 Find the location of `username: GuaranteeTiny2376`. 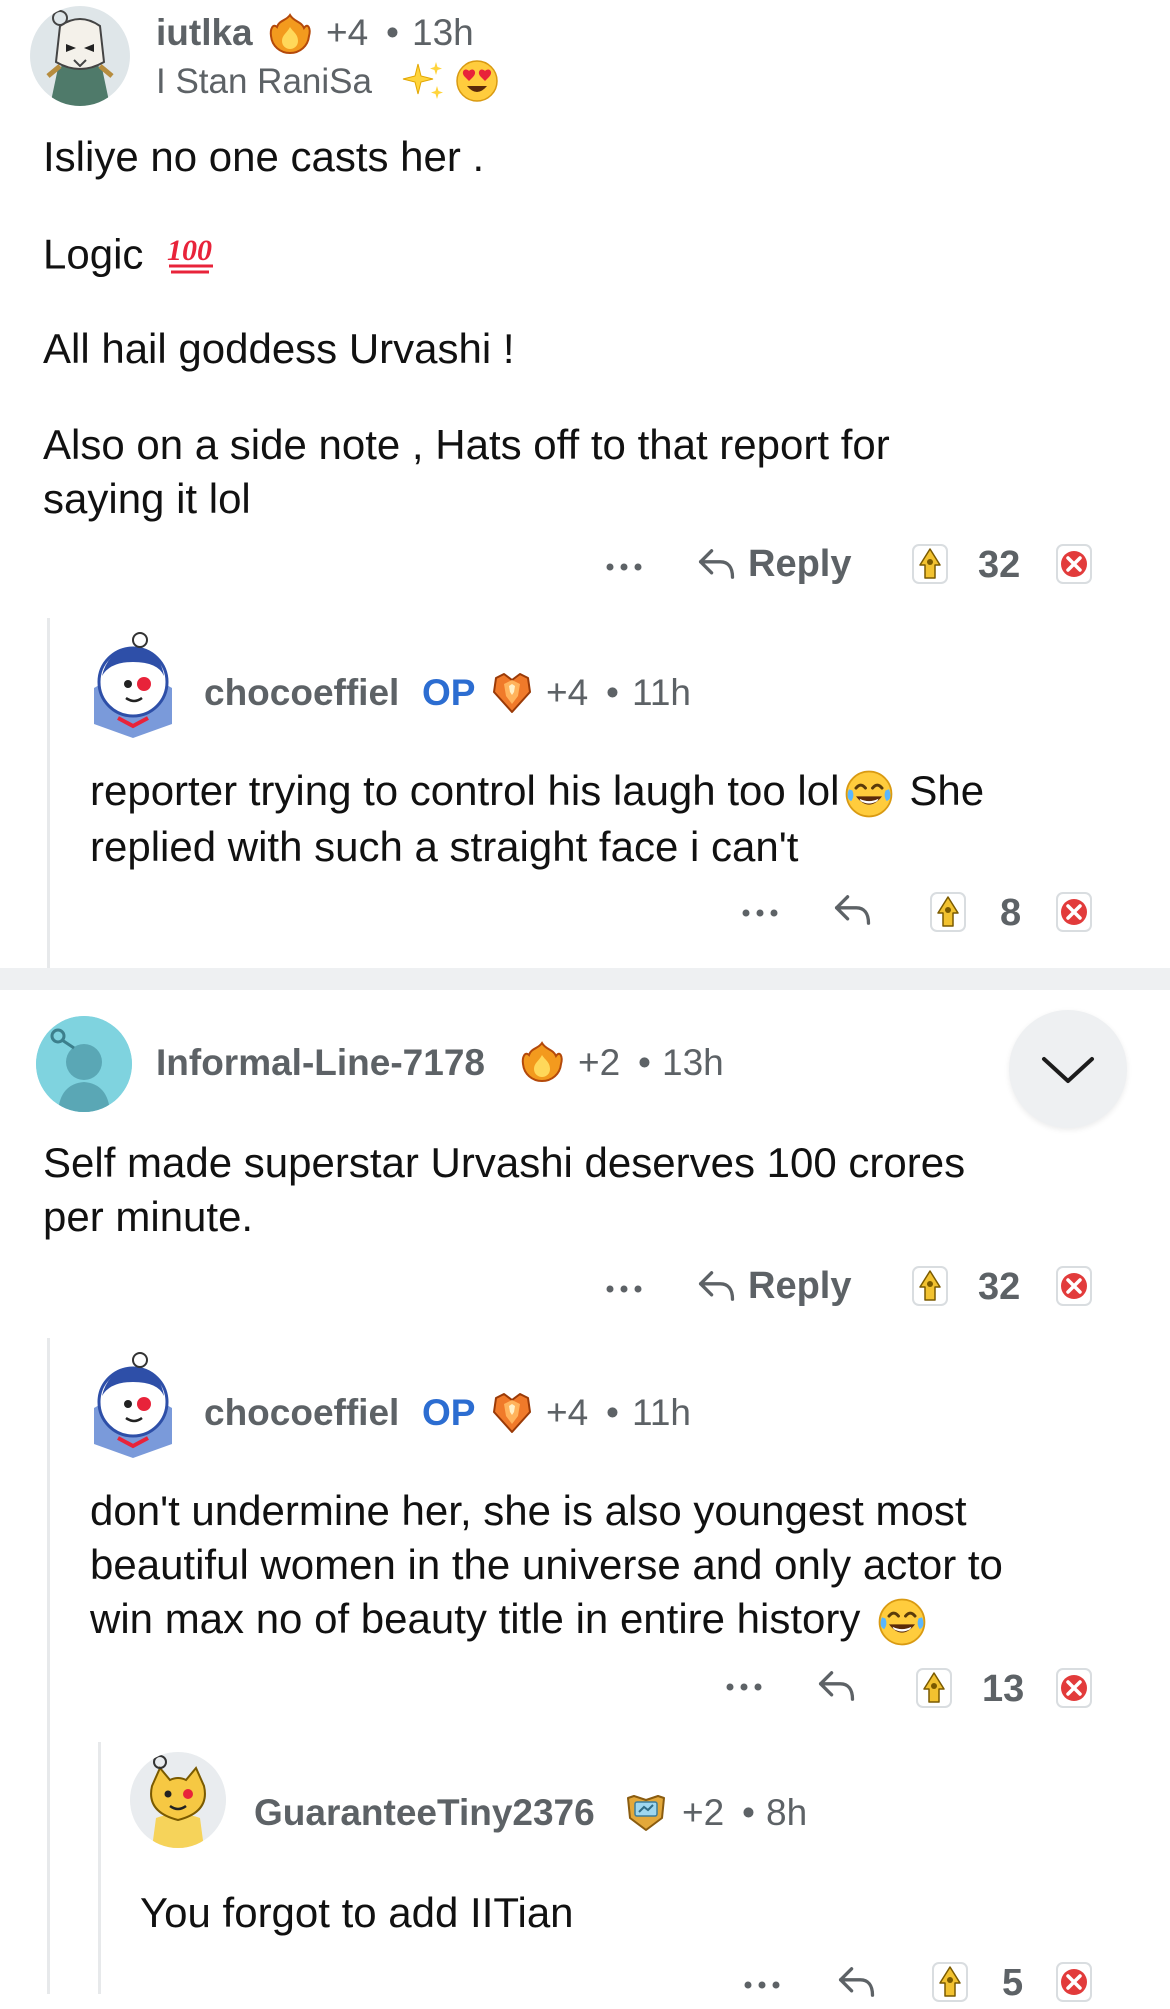

username: GuaranteeTiny2376 is located at coordinates (424, 1813).